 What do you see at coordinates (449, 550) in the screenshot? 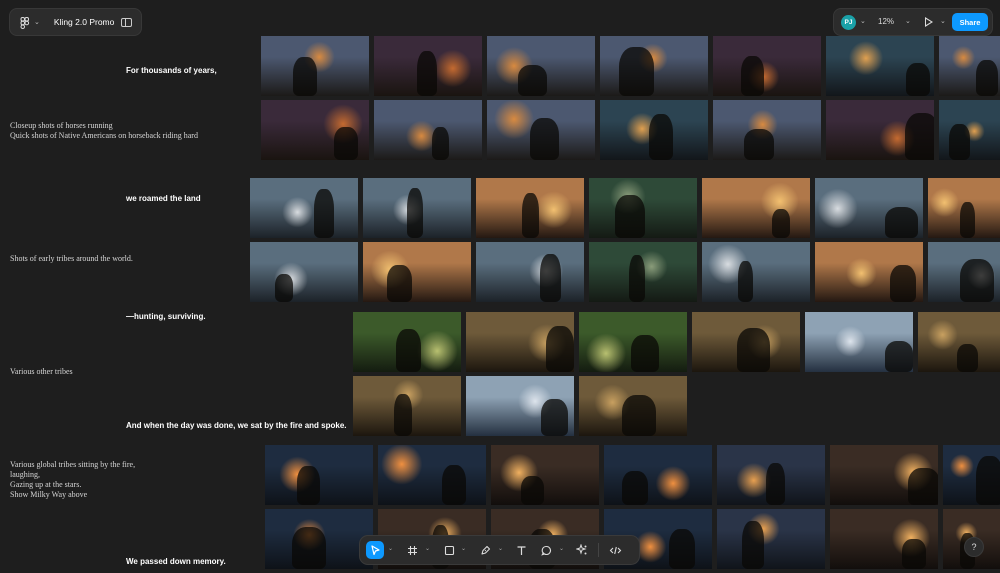
I see `shape-rectangle-icon` at bounding box center [449, 550].